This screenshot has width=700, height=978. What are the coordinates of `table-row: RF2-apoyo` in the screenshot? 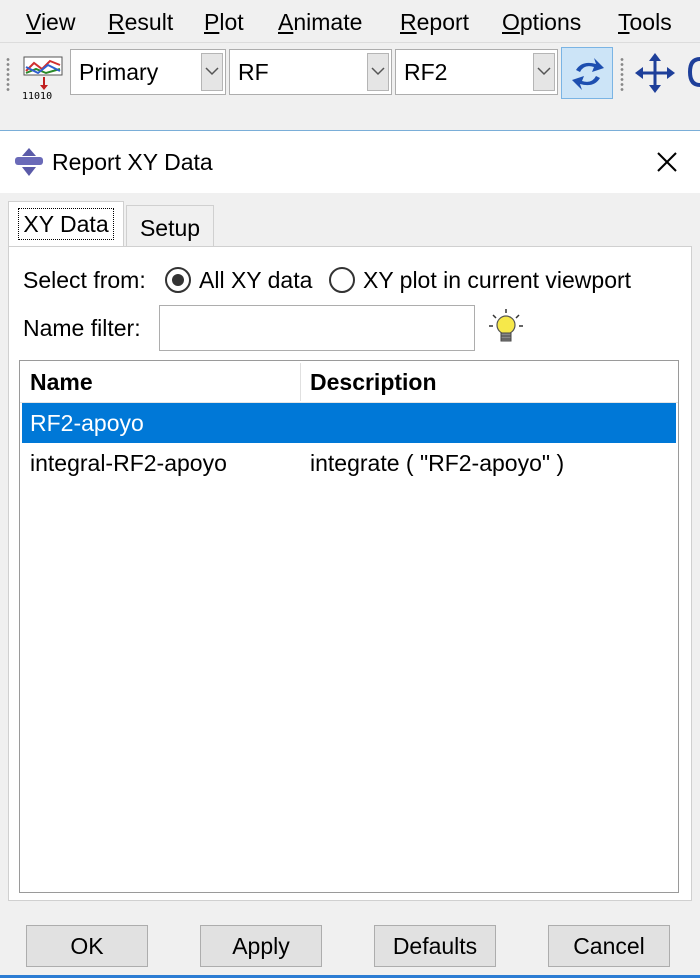 It's located at (349, 423).